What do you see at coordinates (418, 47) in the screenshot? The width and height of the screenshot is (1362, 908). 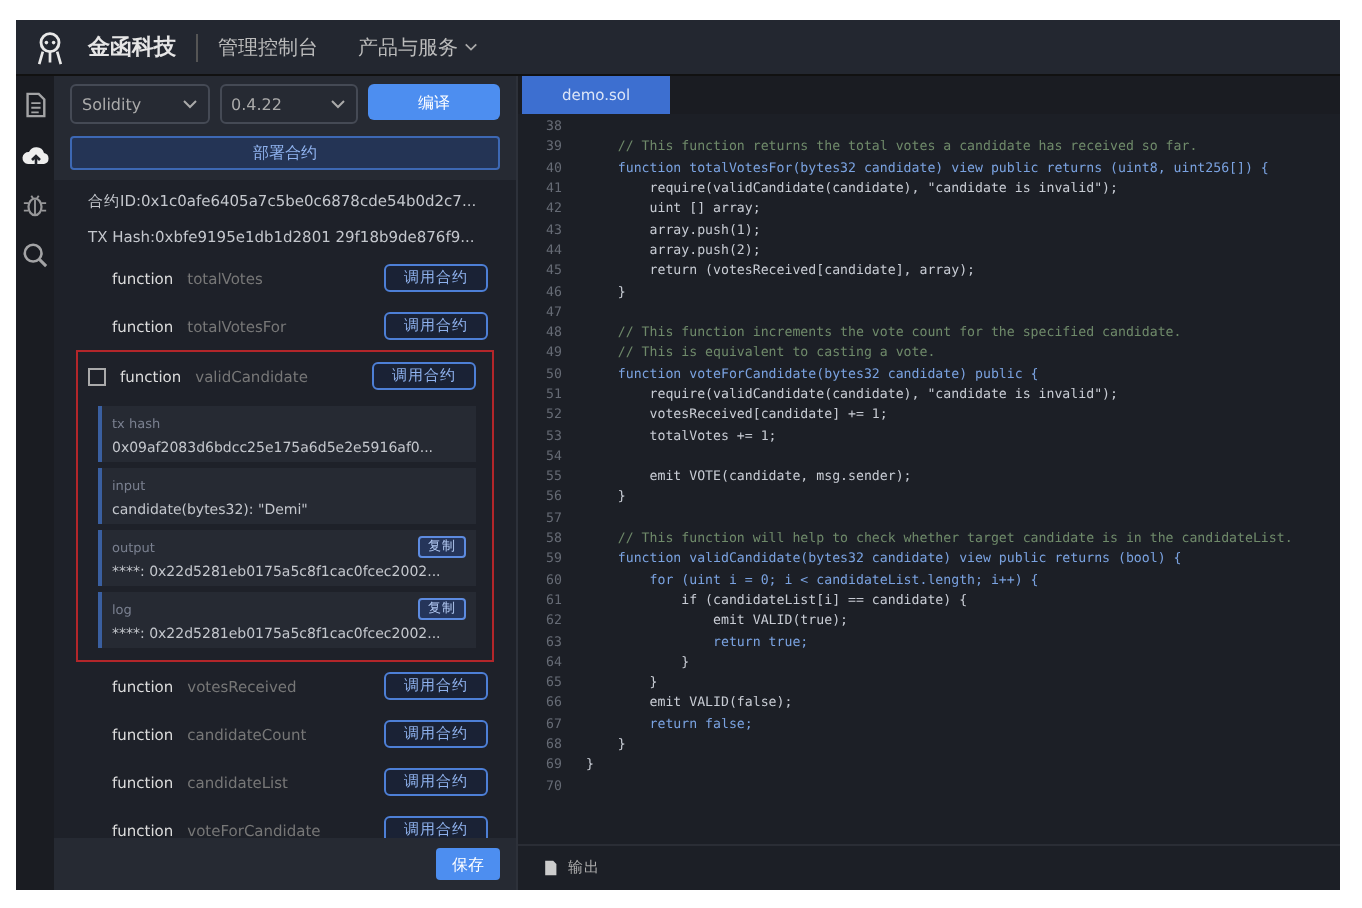 I see `nav-link: 产品与服务` at bounding box center [418, 47].